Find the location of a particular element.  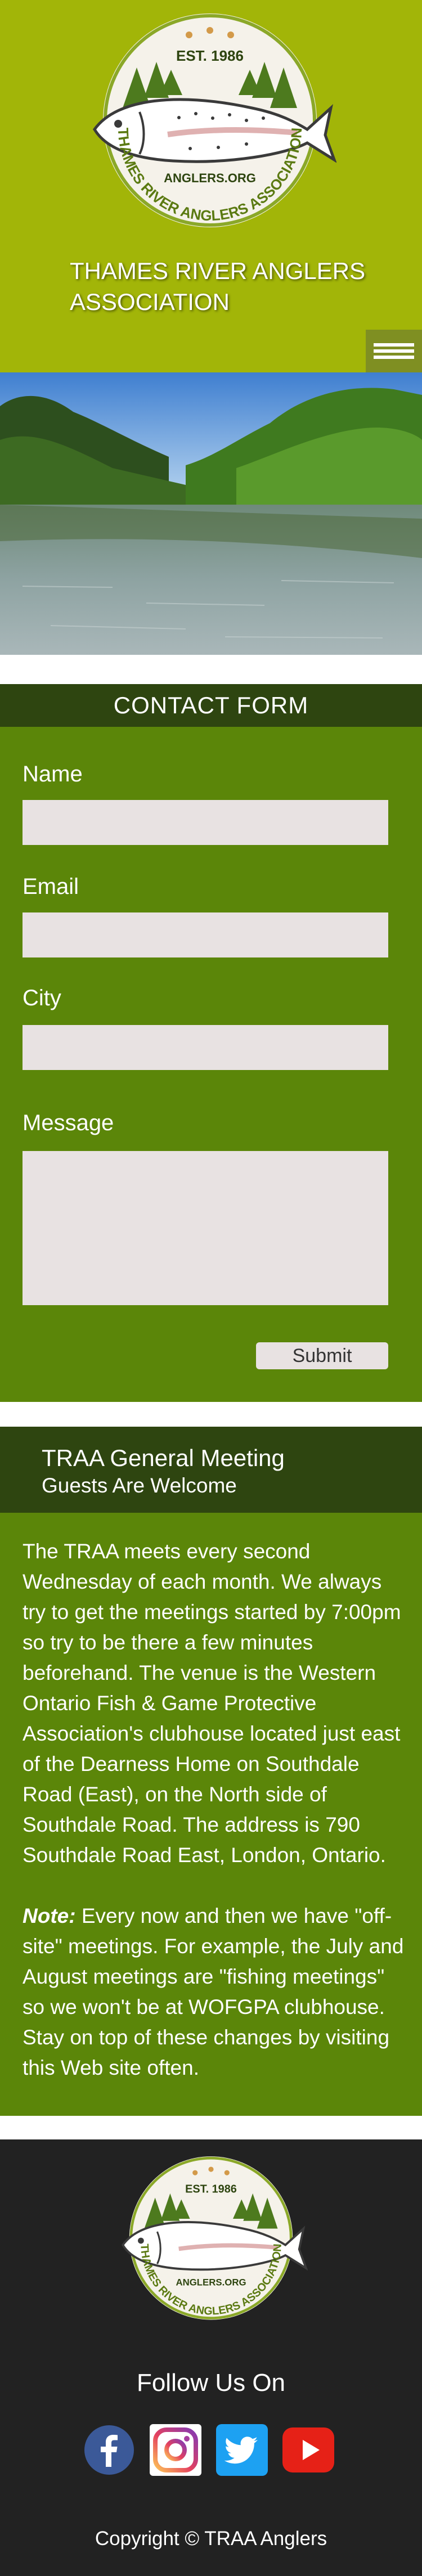

meeting-subtitle: Guests Are Welcome is located at coordinates (139, 1485).